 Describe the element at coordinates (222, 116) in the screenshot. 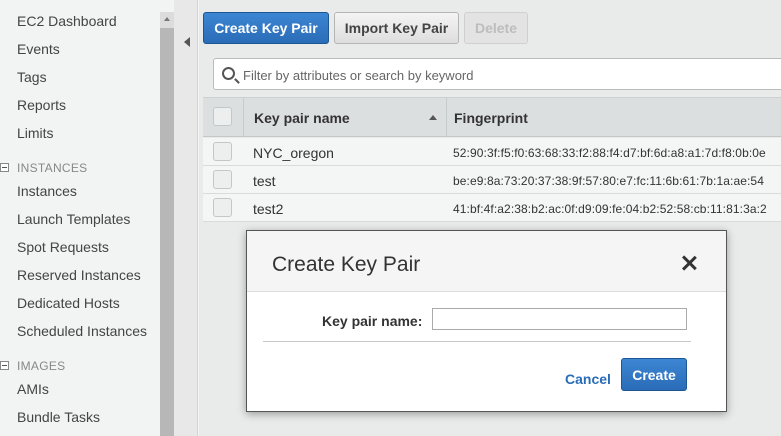

I see `select-all-checkbox` at that location.